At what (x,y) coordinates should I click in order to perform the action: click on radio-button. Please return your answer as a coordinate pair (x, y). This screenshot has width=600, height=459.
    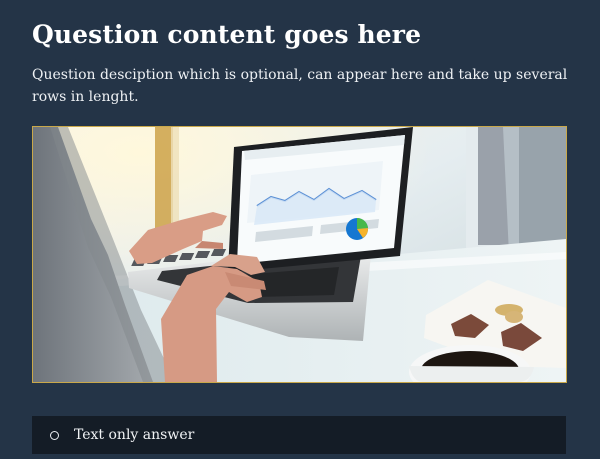
    Looking at the image, I should click on (54, 435).